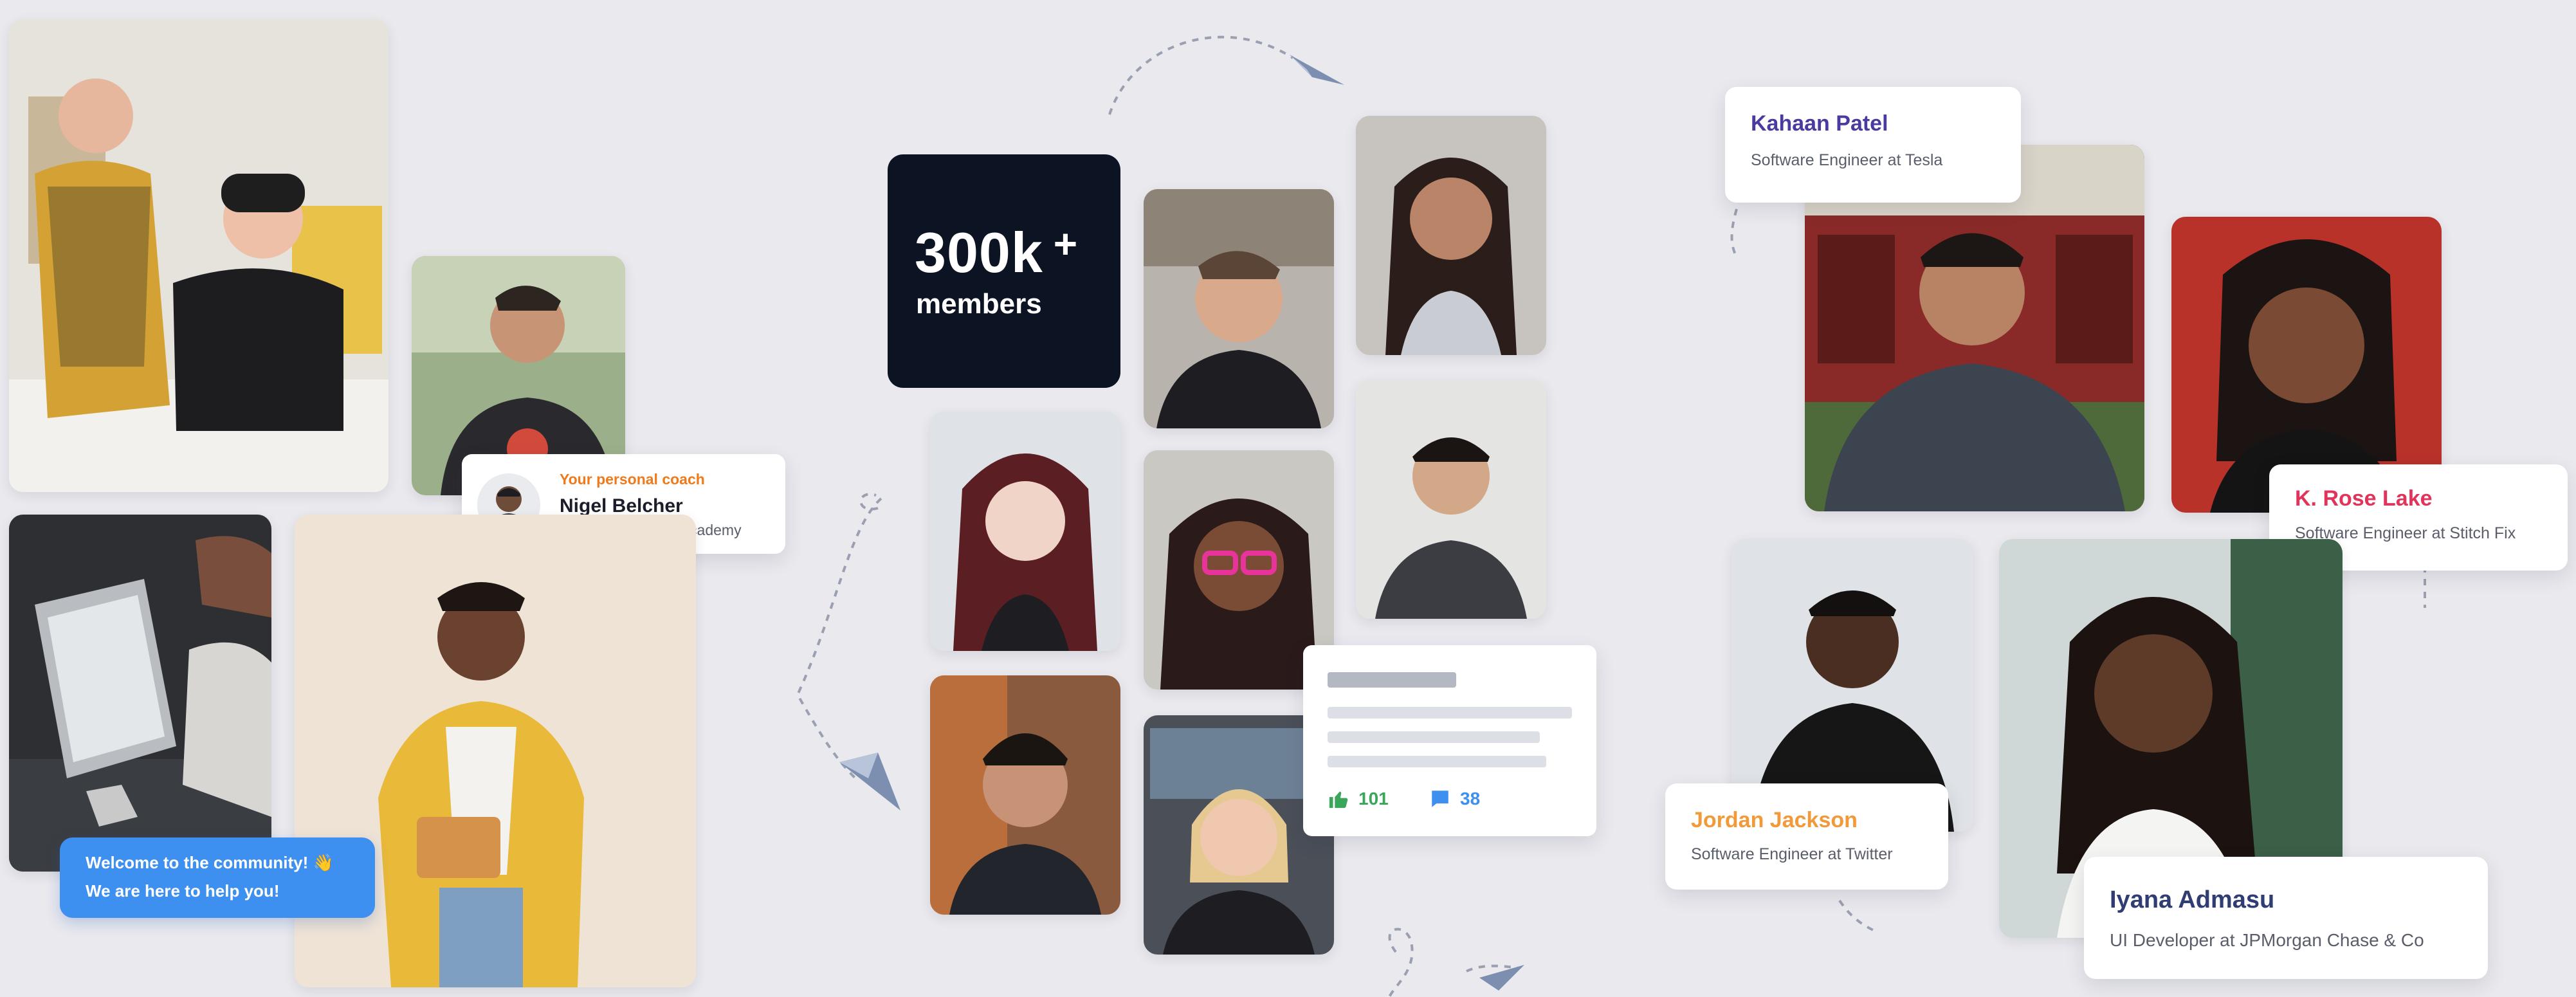 The width and height of the screenshot is (2576, 997). What do you see at coordinates (2267, 940) in the screenshot?
I see `profile-role: UI Developer at JPMorgan Chase & Co` at bounding box center [2267, 940].